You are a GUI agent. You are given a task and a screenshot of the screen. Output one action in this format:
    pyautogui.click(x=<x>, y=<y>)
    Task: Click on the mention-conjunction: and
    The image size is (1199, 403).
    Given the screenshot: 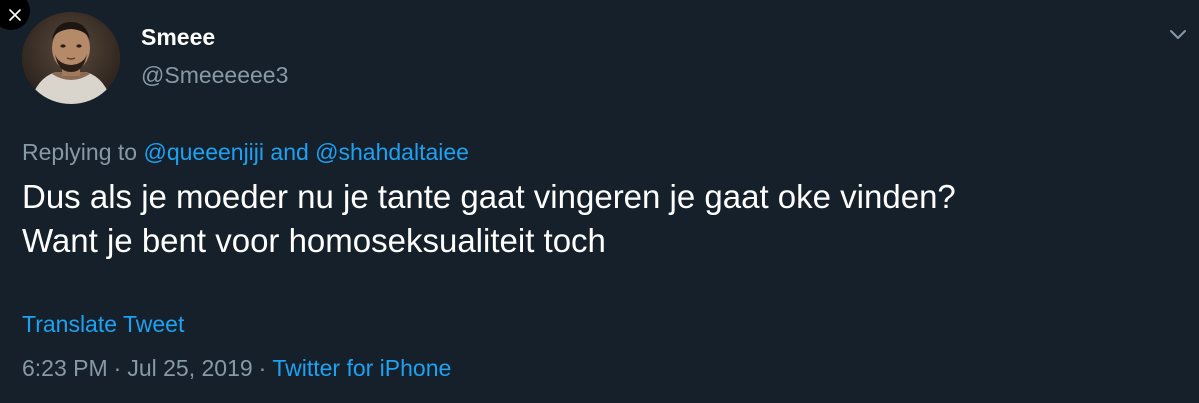 What is the action you would take?
    pyautogui.click(x=289, y=152)
    